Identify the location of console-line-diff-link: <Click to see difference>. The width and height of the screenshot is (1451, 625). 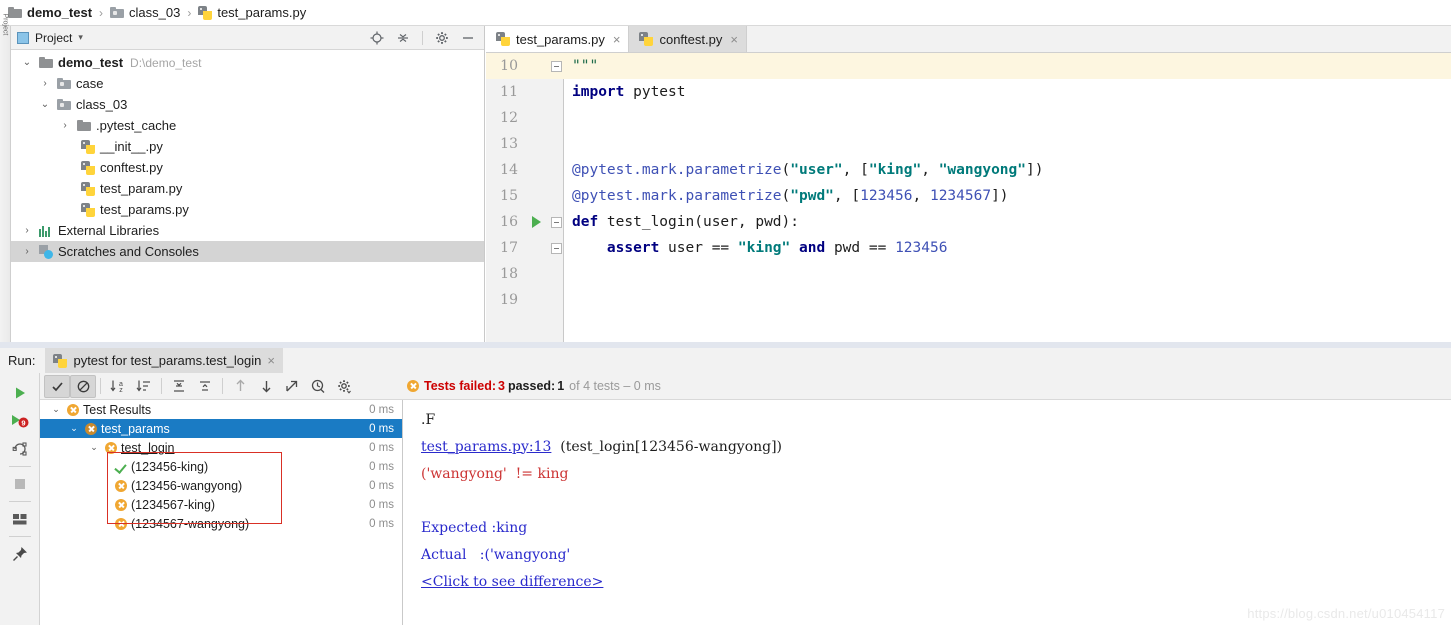
(936, 581).